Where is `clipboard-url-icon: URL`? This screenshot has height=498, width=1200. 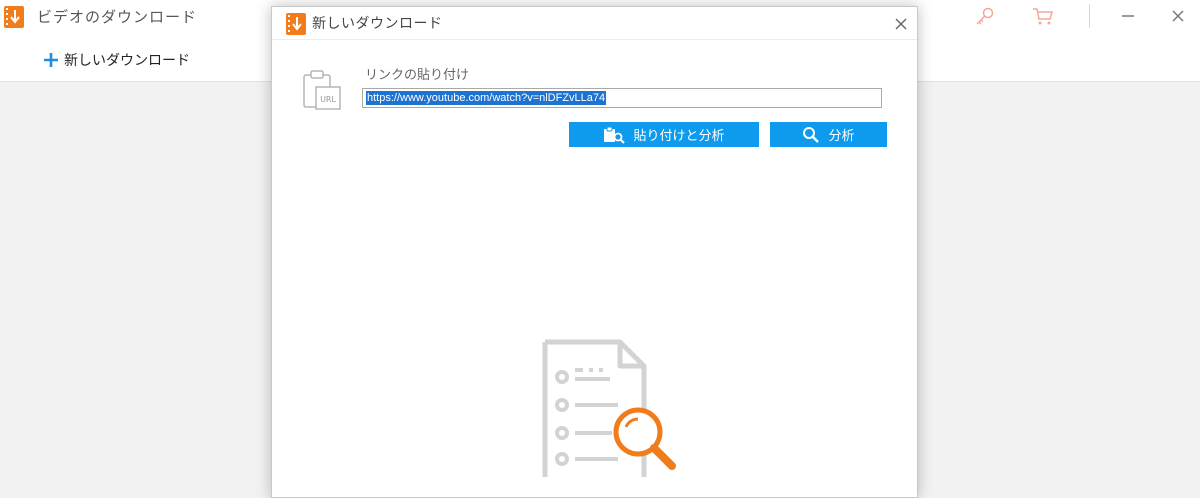
clipboard-url-icon: URL is located at coordinates (322, 91).